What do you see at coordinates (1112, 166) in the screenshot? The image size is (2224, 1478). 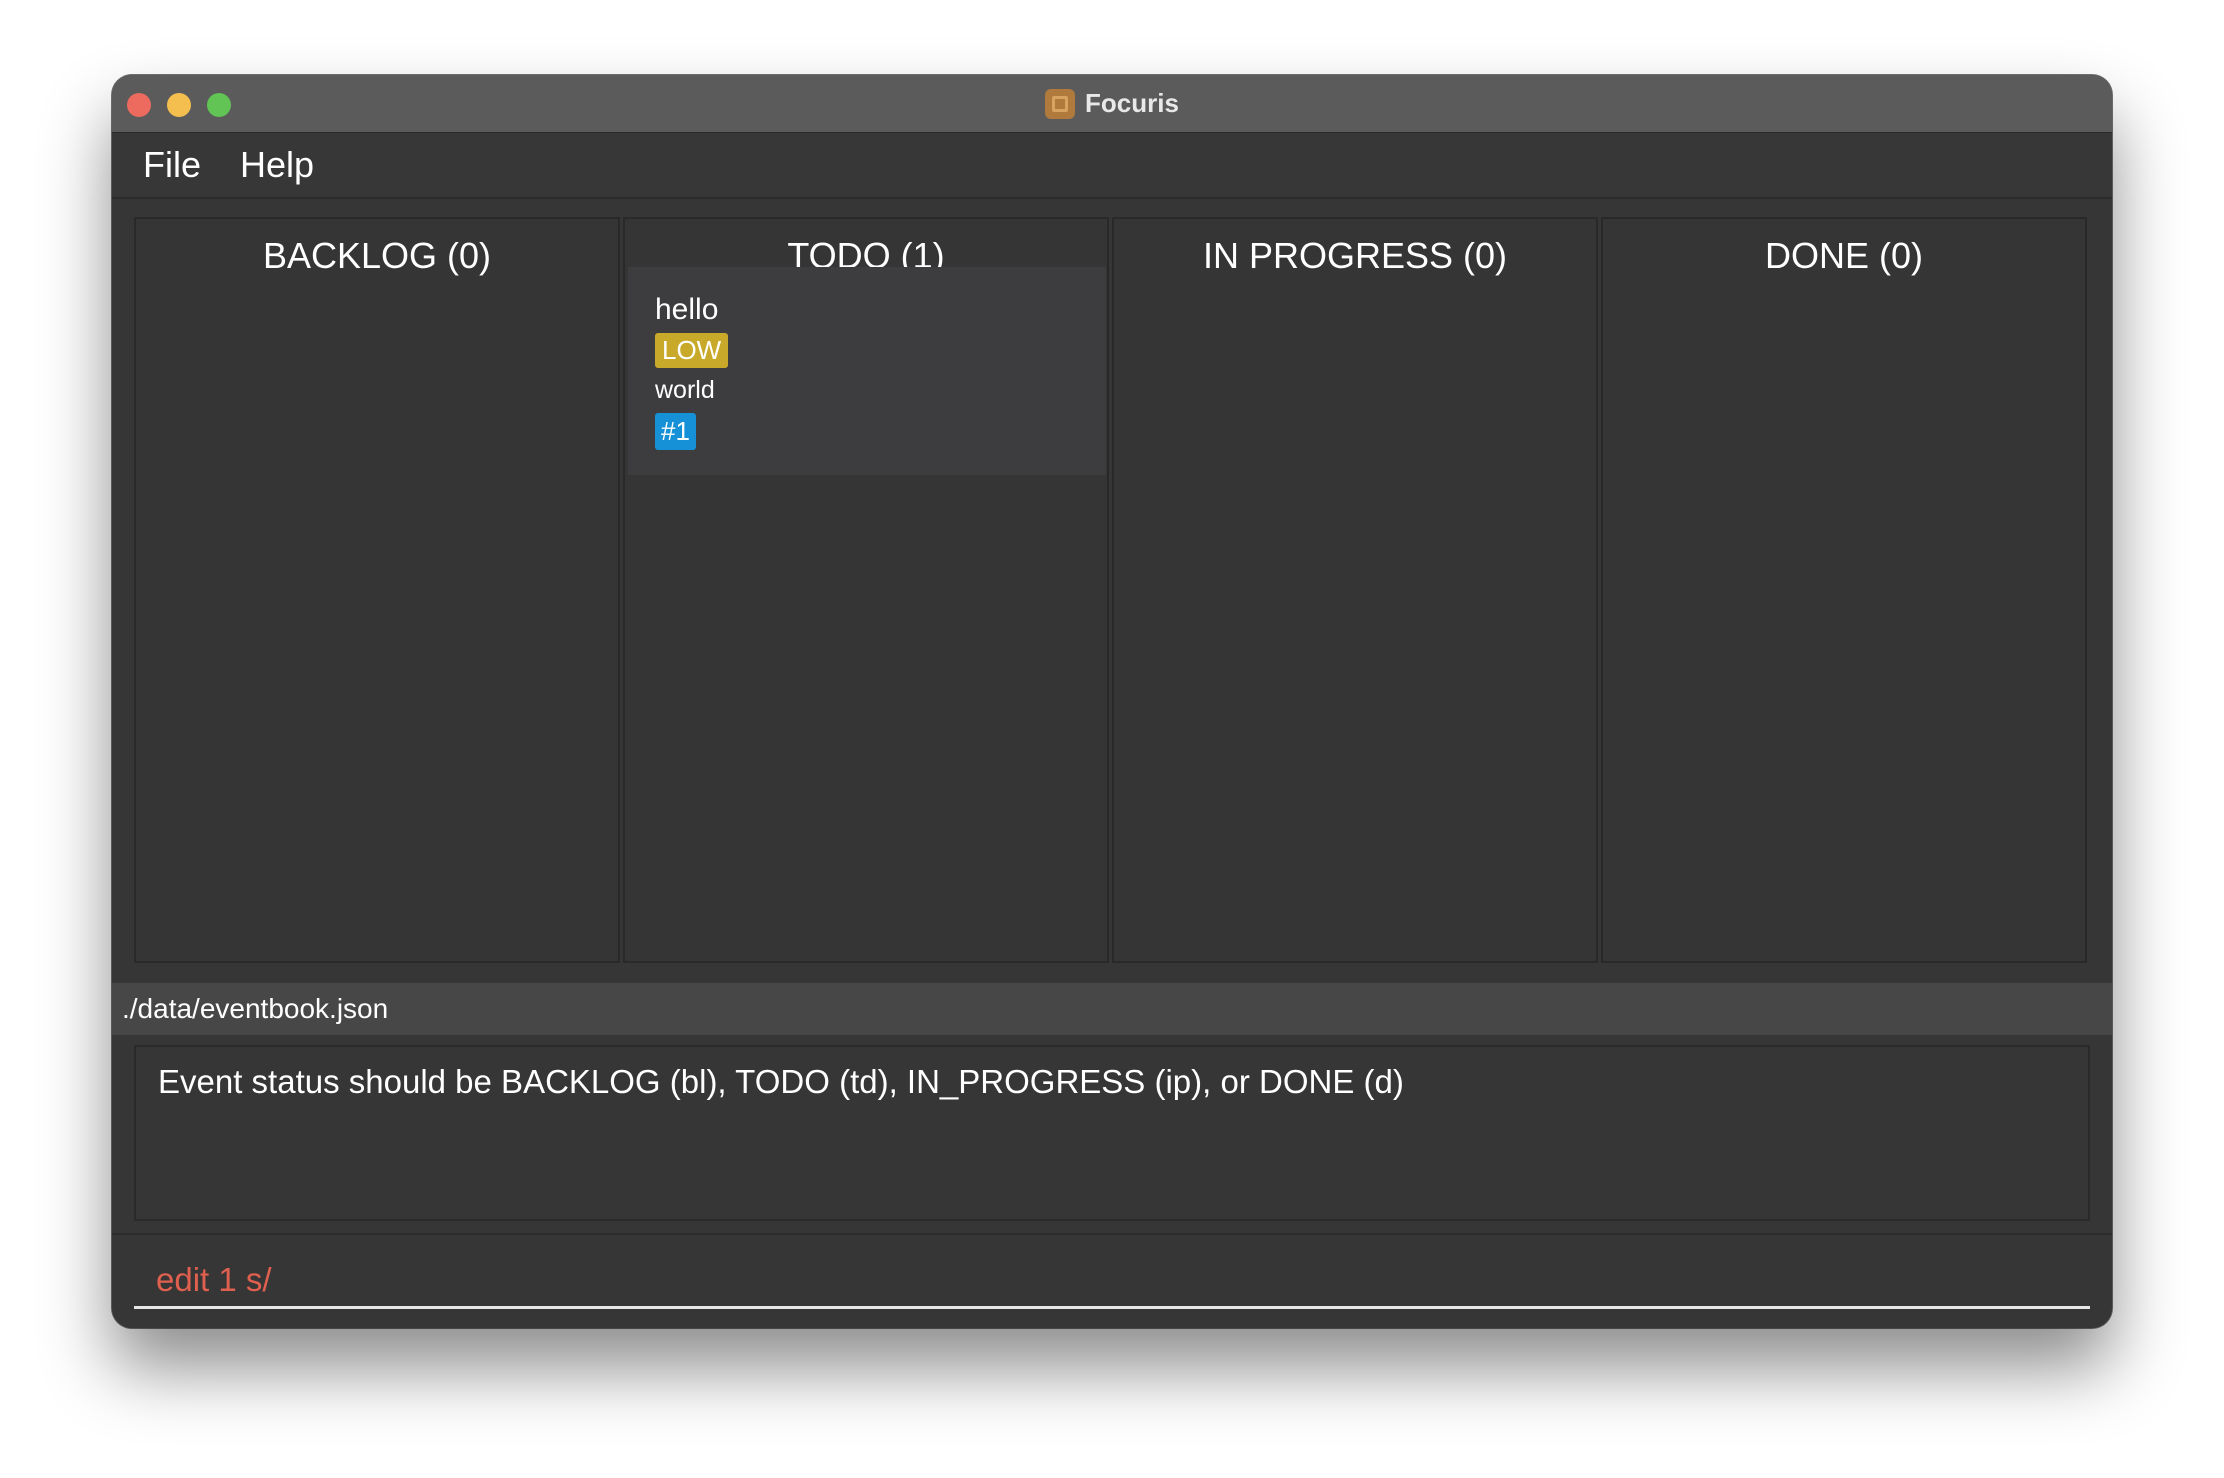 I see `menu-bar: File Help` at bounding box center [1112, 166].